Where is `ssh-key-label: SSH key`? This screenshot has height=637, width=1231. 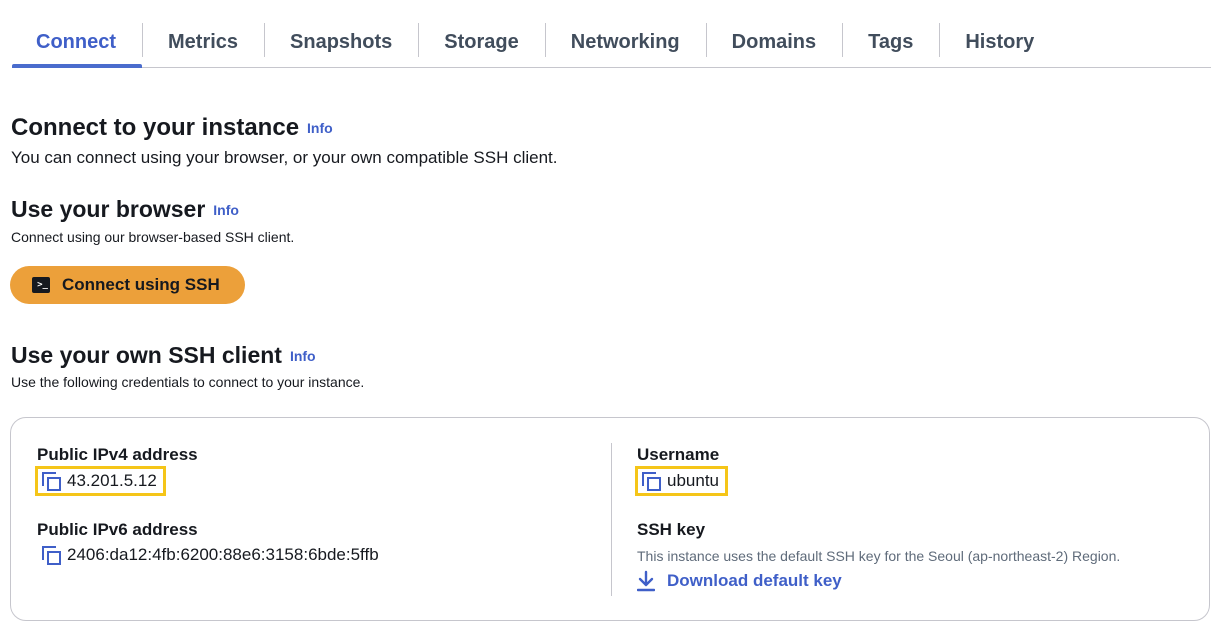
ssh-key-label: SSH key is located at coordinates (671, 529).